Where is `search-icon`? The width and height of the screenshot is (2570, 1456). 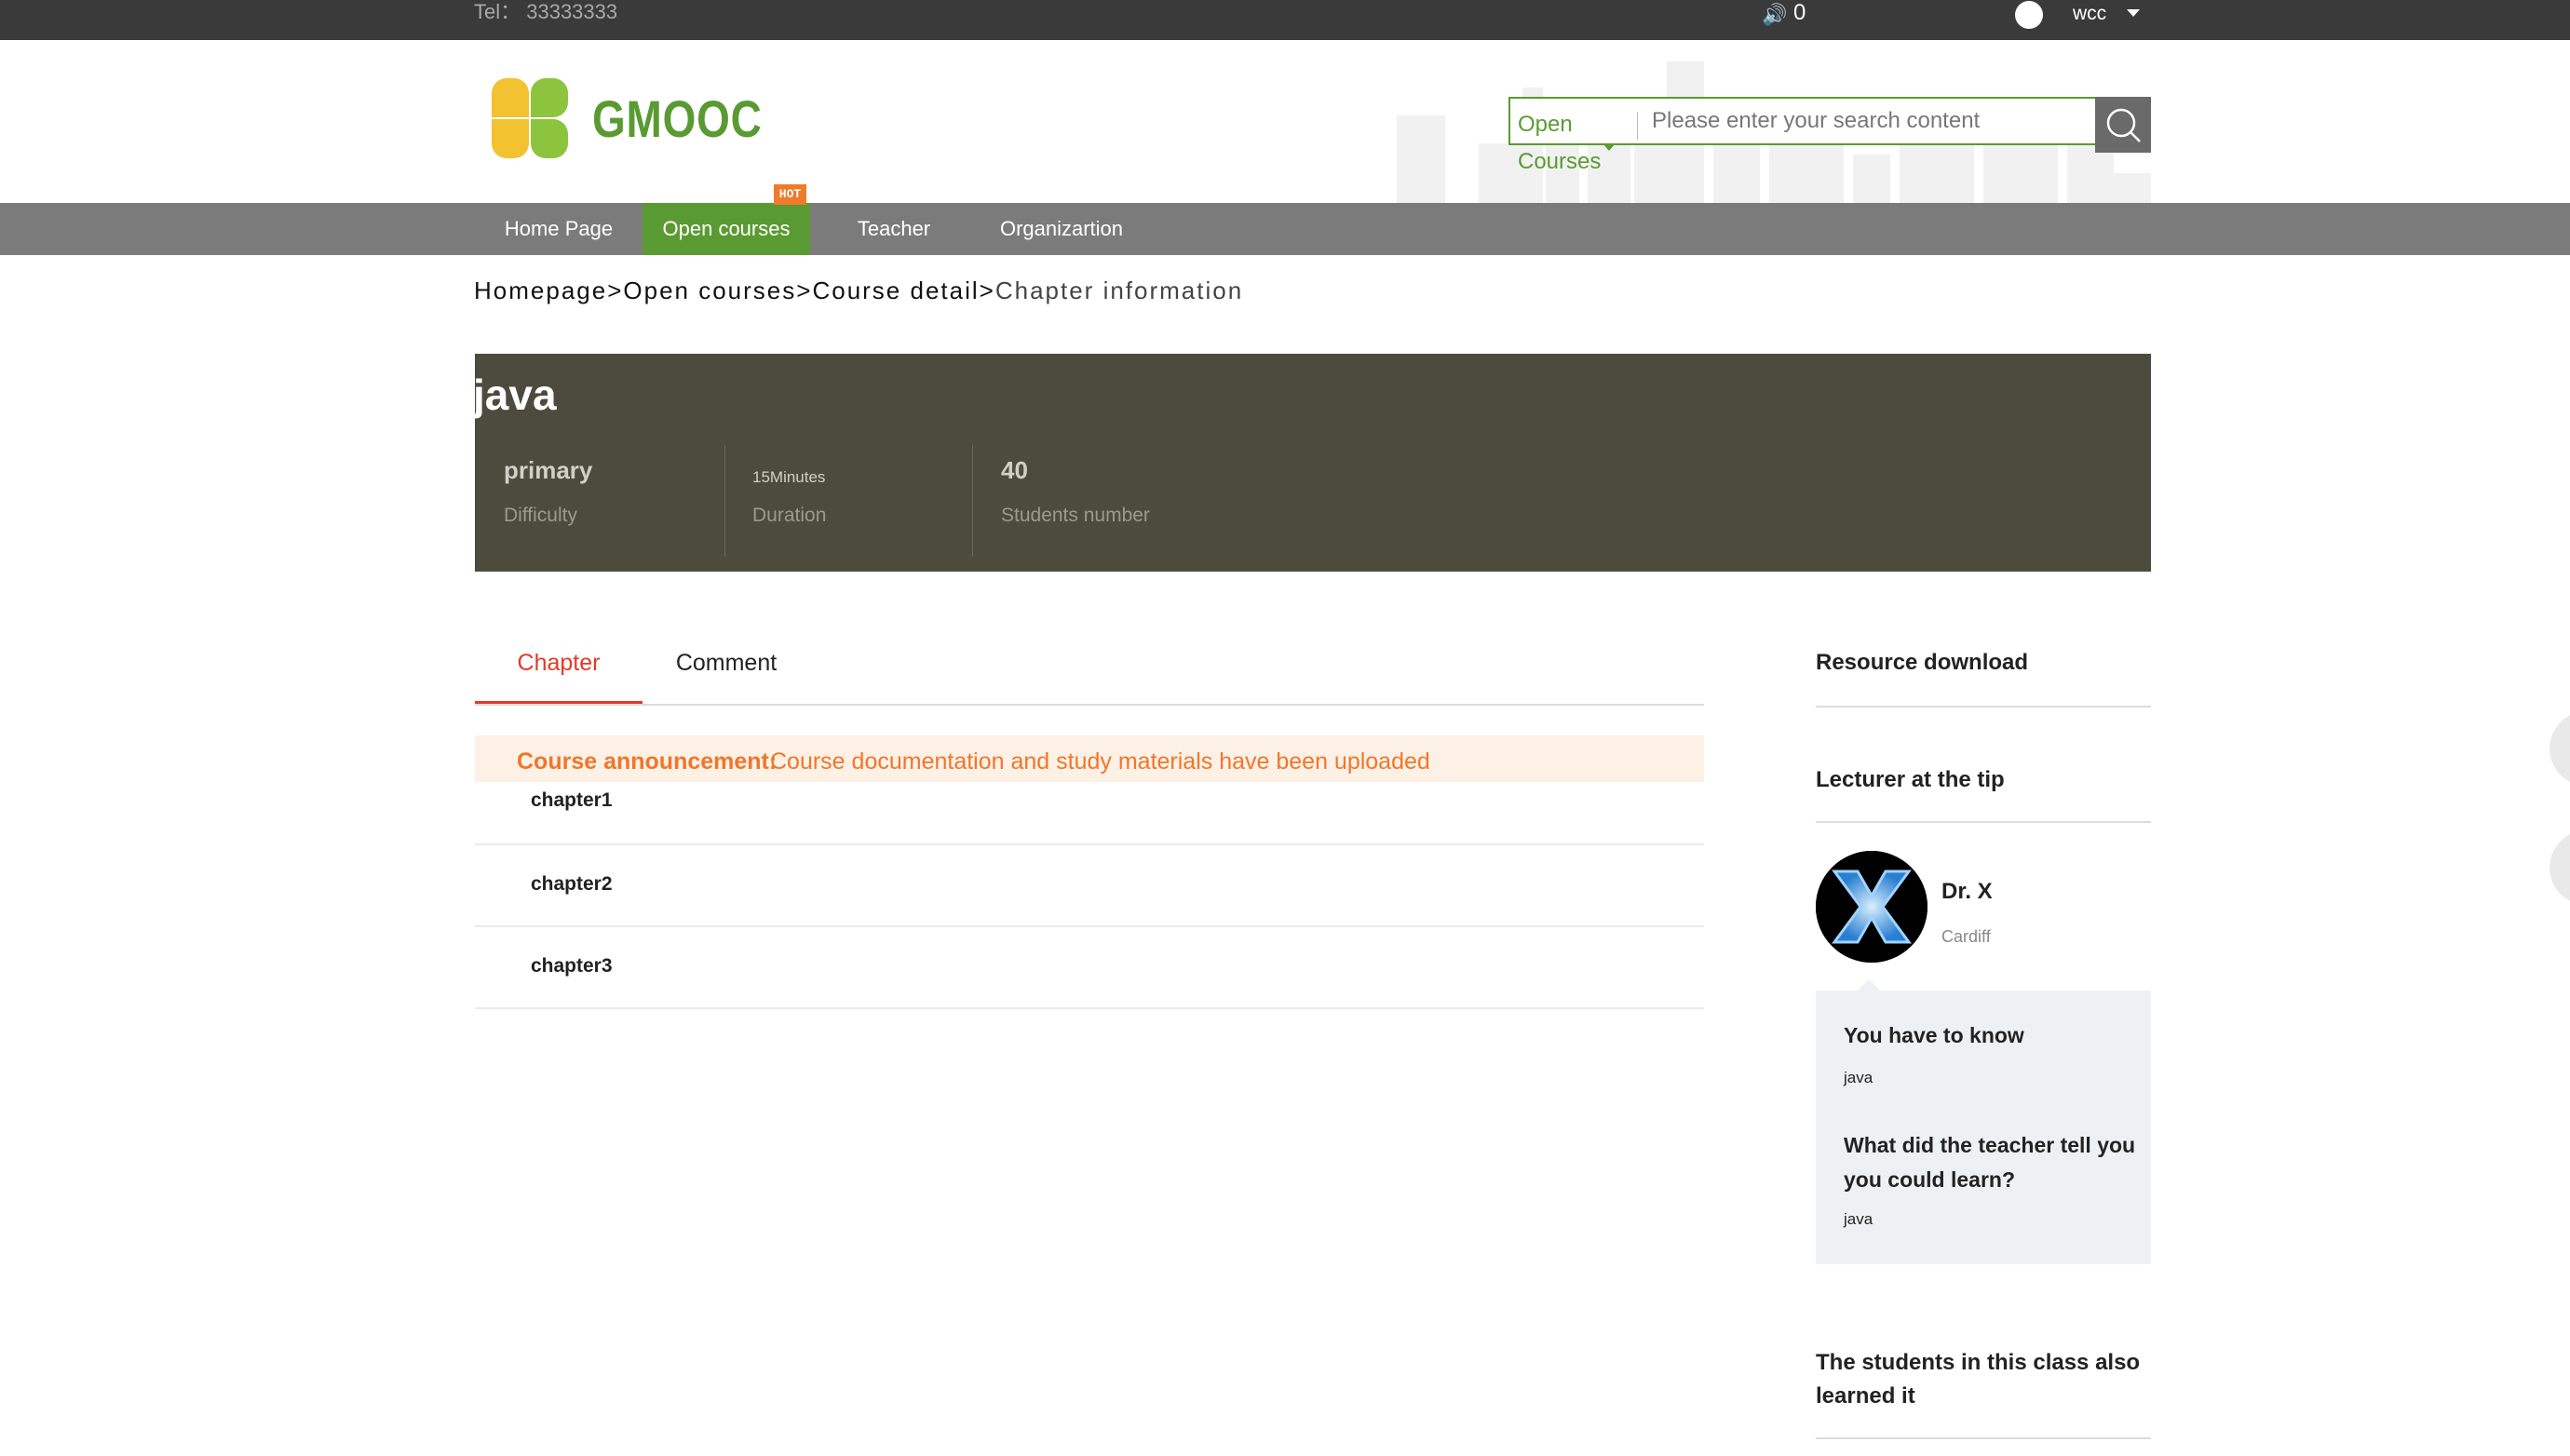 search-icon is located at coordinates (2123, 125).